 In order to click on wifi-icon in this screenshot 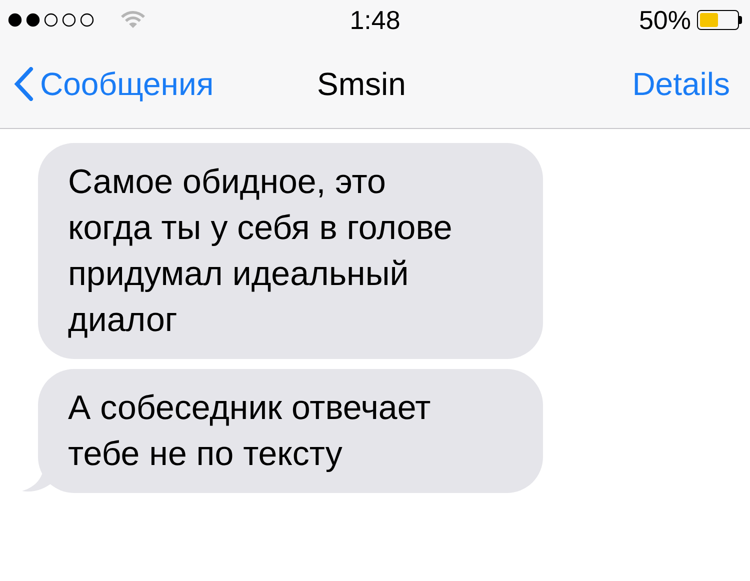, I will do `click(133, 20)`.